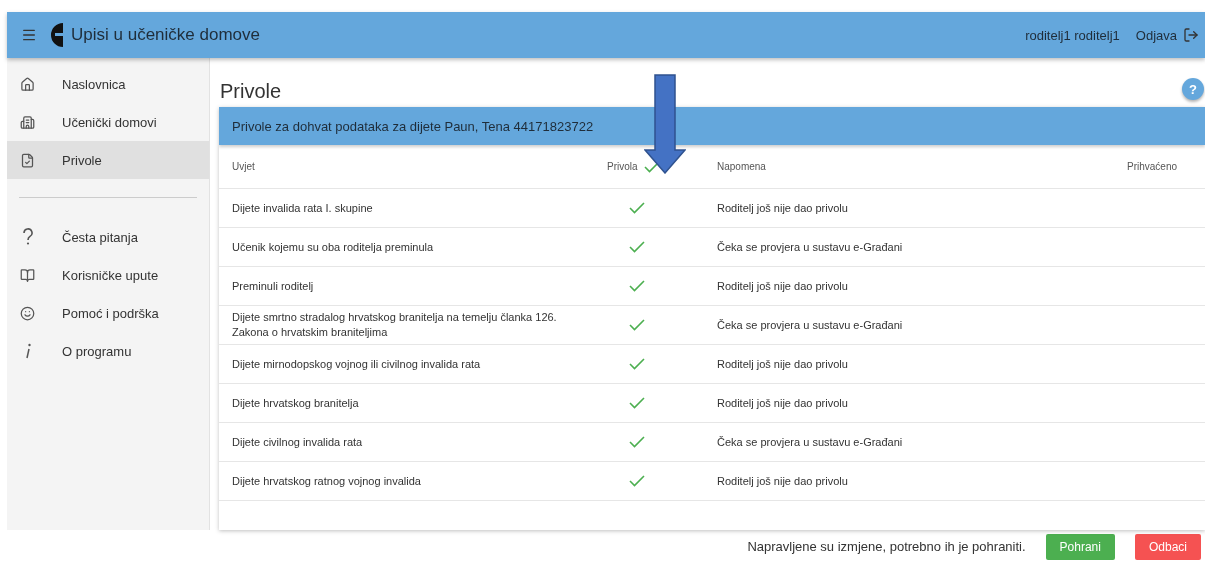  Describe the element at coordinates (108, 237) in the screenshot. I see `sidebar-item: Česta pitanja` at that location.